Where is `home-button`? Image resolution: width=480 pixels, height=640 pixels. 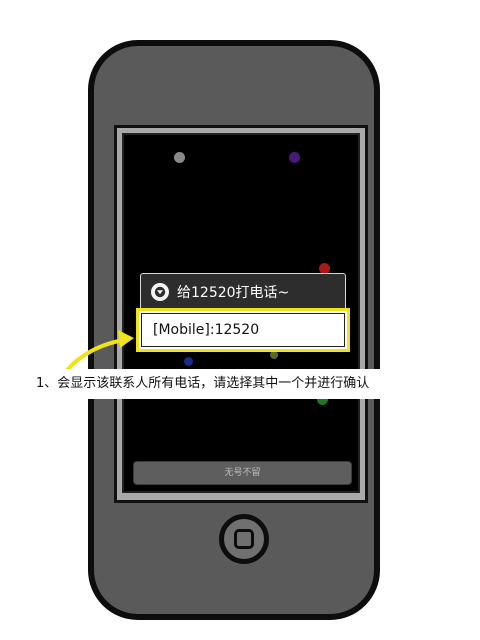
home-button is located at coordinates (244, 539).